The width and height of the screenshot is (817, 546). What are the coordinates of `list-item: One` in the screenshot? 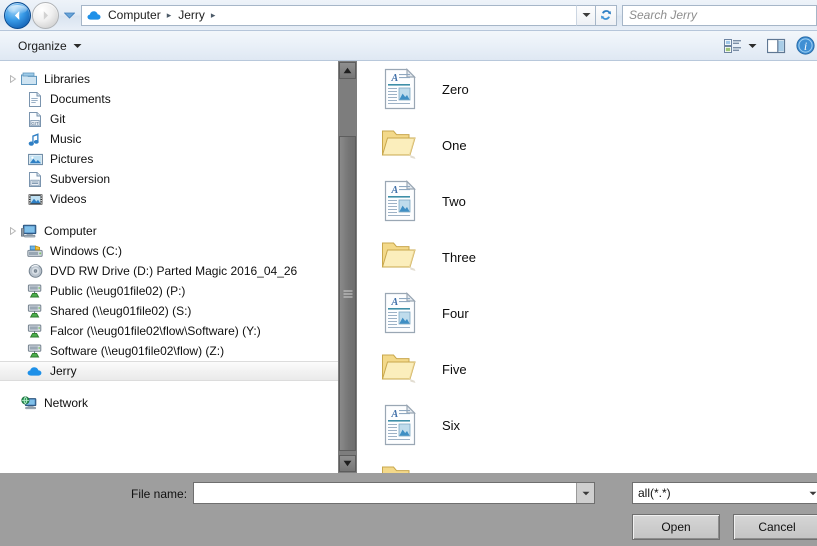 It's located at (587, 145).